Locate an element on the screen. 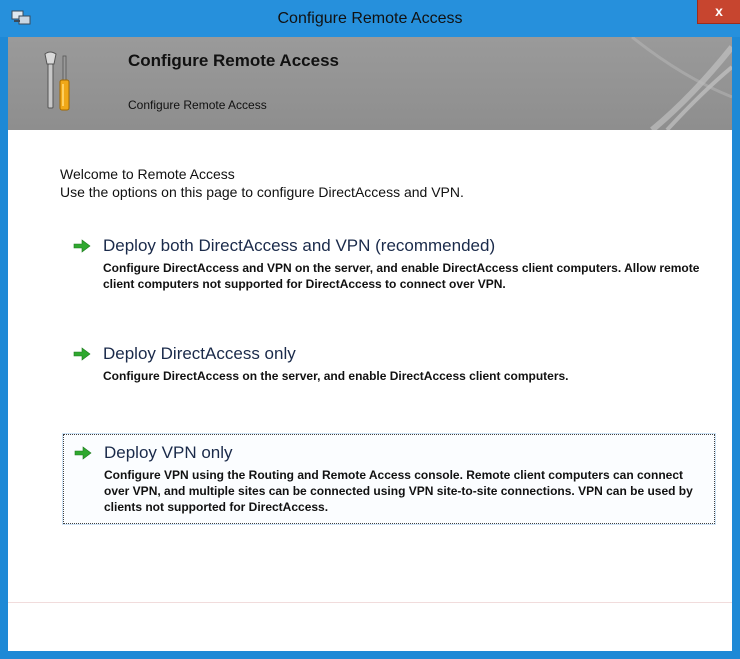  title-bar: Configure Remote Access x is located at coordinates (370, 18).